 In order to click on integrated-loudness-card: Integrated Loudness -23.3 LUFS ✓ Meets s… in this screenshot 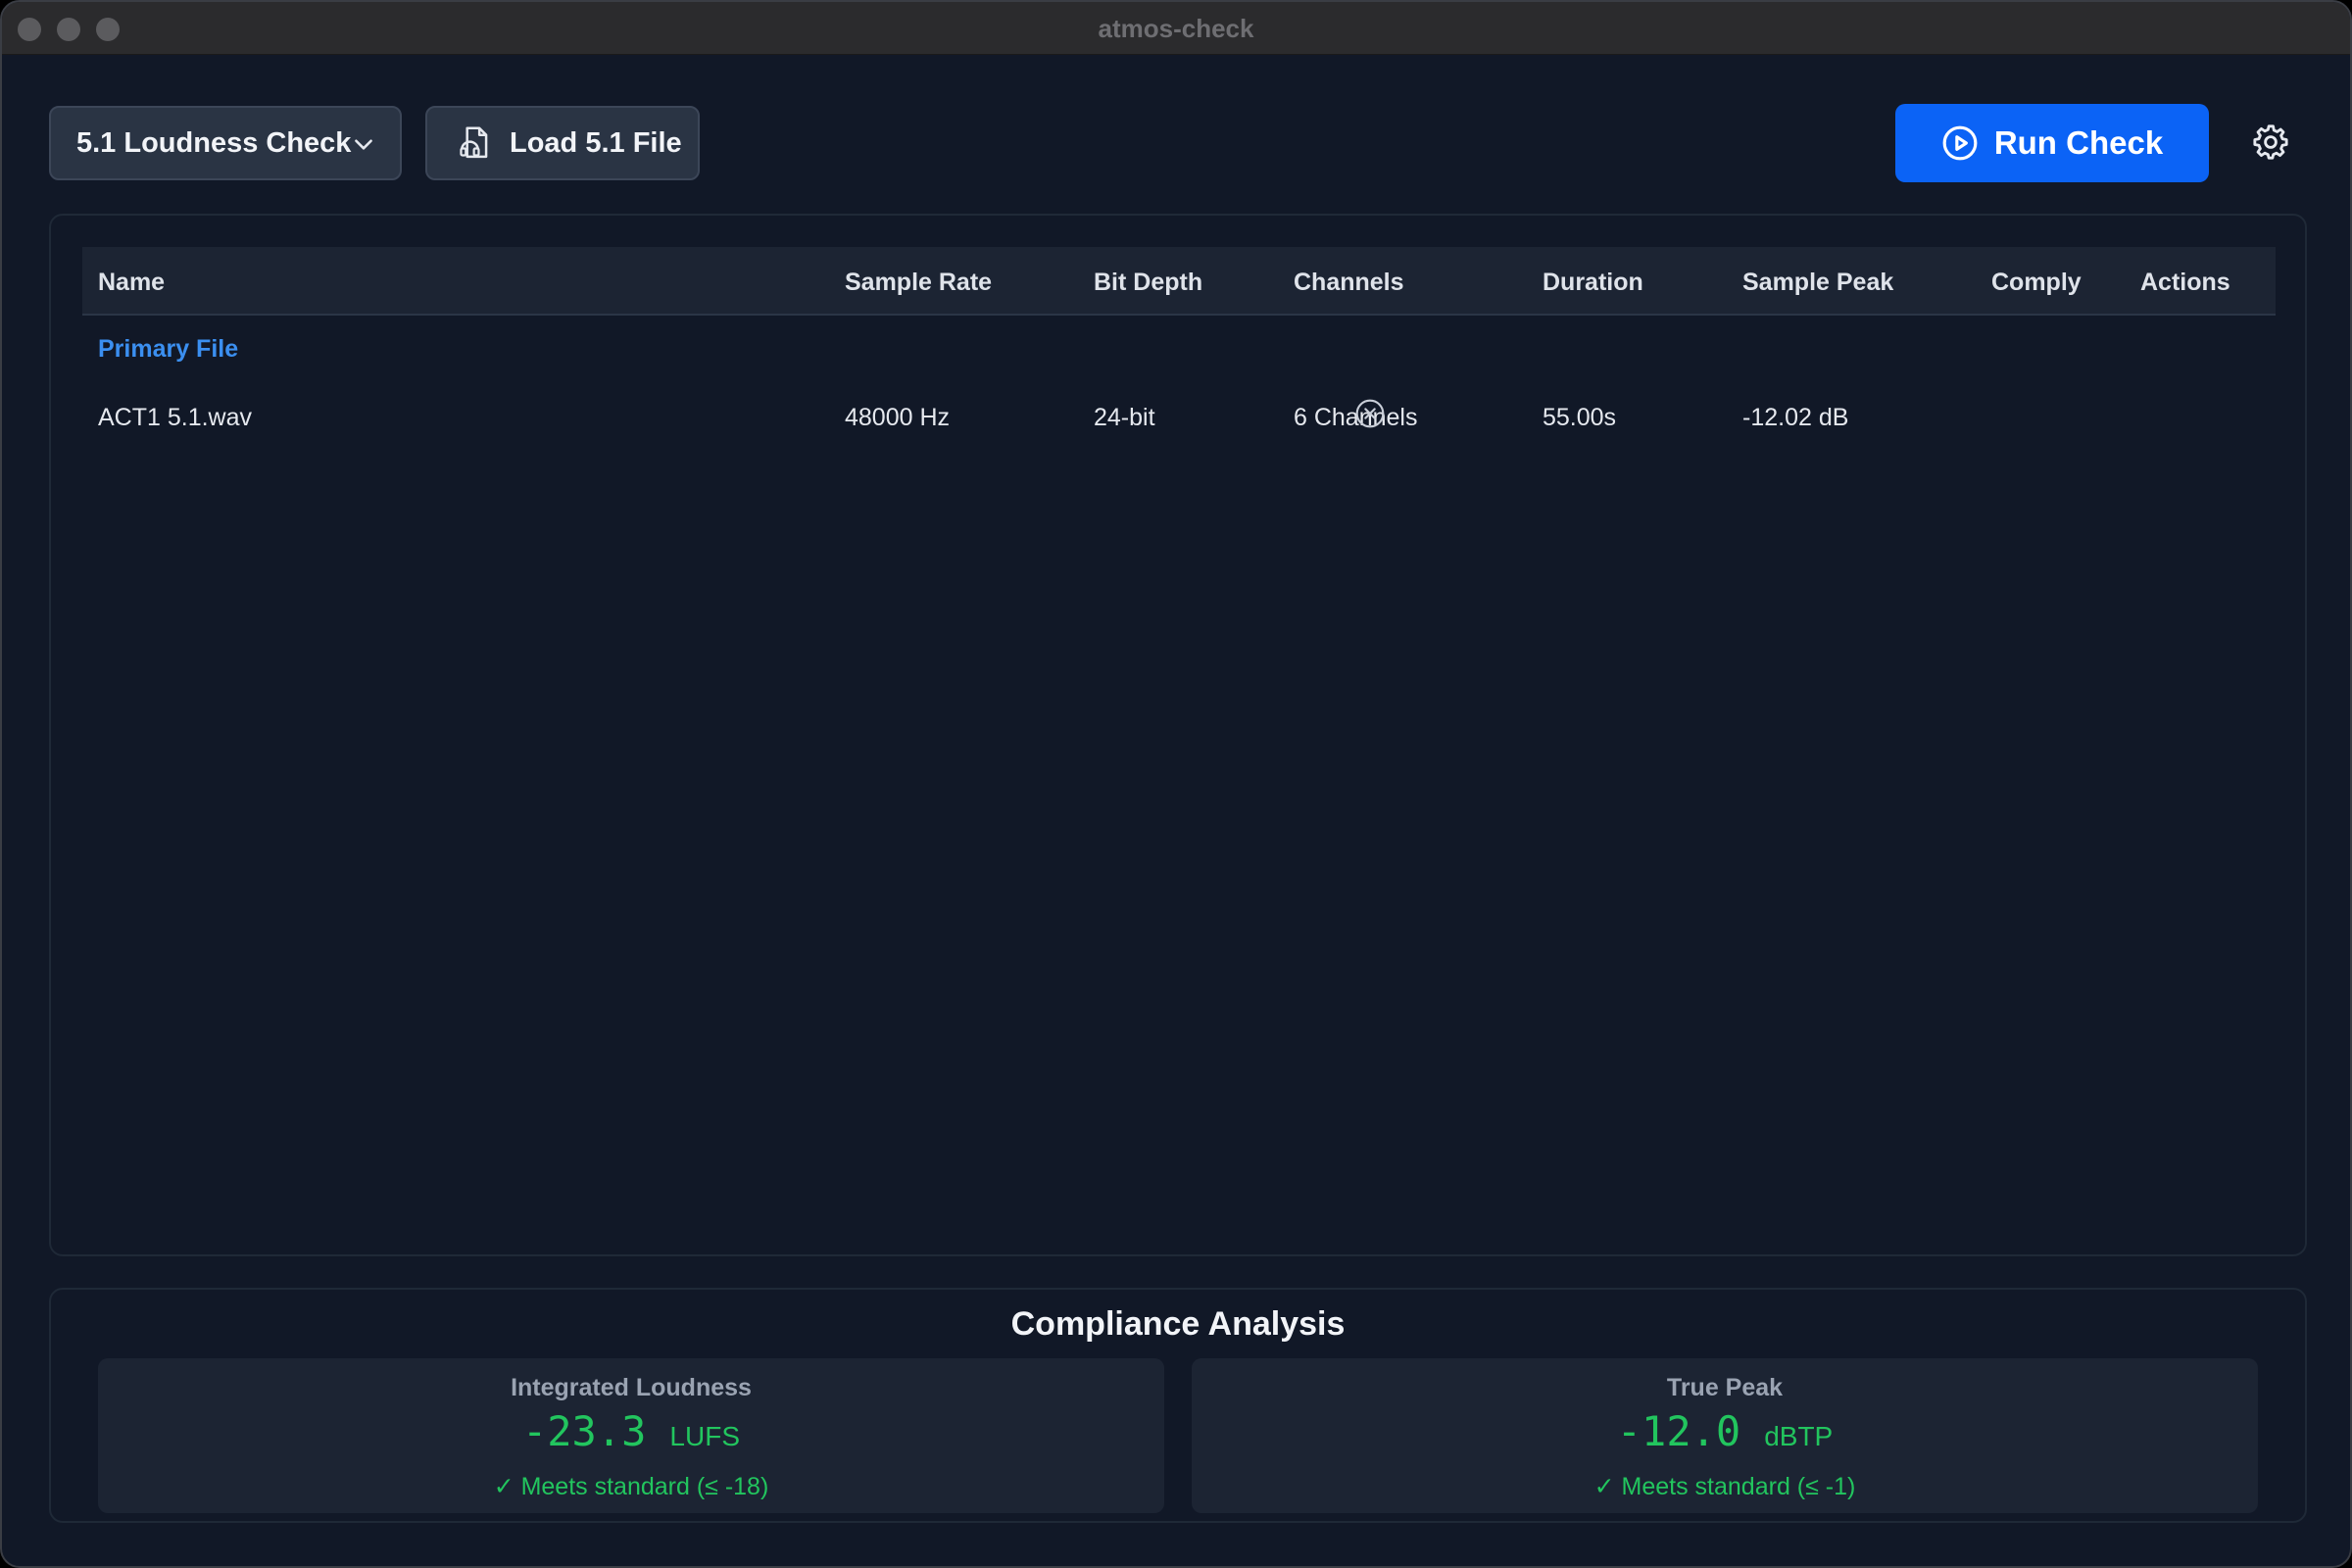, I will do `click(631, 1435)`.